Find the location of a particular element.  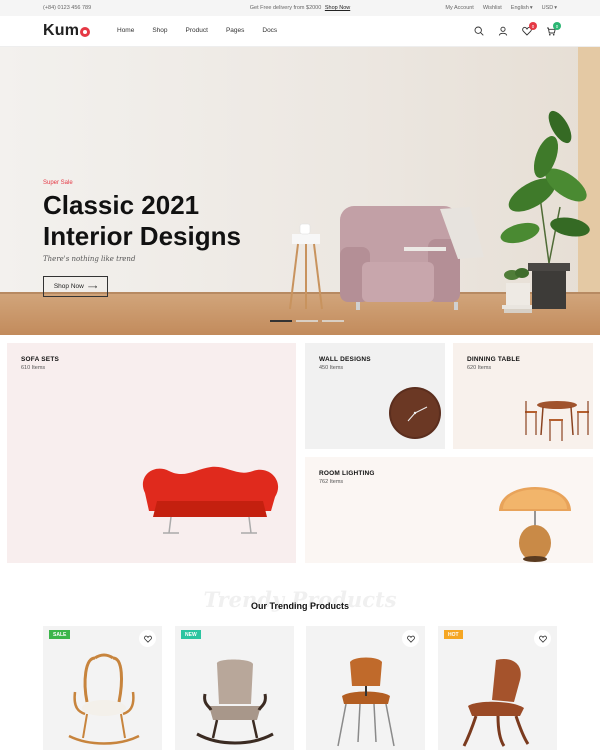

promo-shop-now-link: Shop Now is located at coordinates (337, 8).